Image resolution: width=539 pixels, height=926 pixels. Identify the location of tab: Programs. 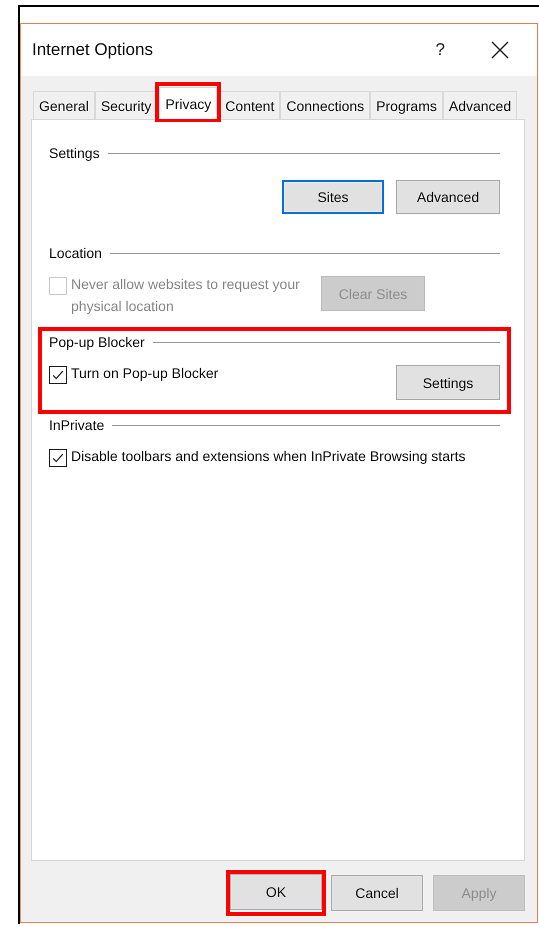
(406, 105).